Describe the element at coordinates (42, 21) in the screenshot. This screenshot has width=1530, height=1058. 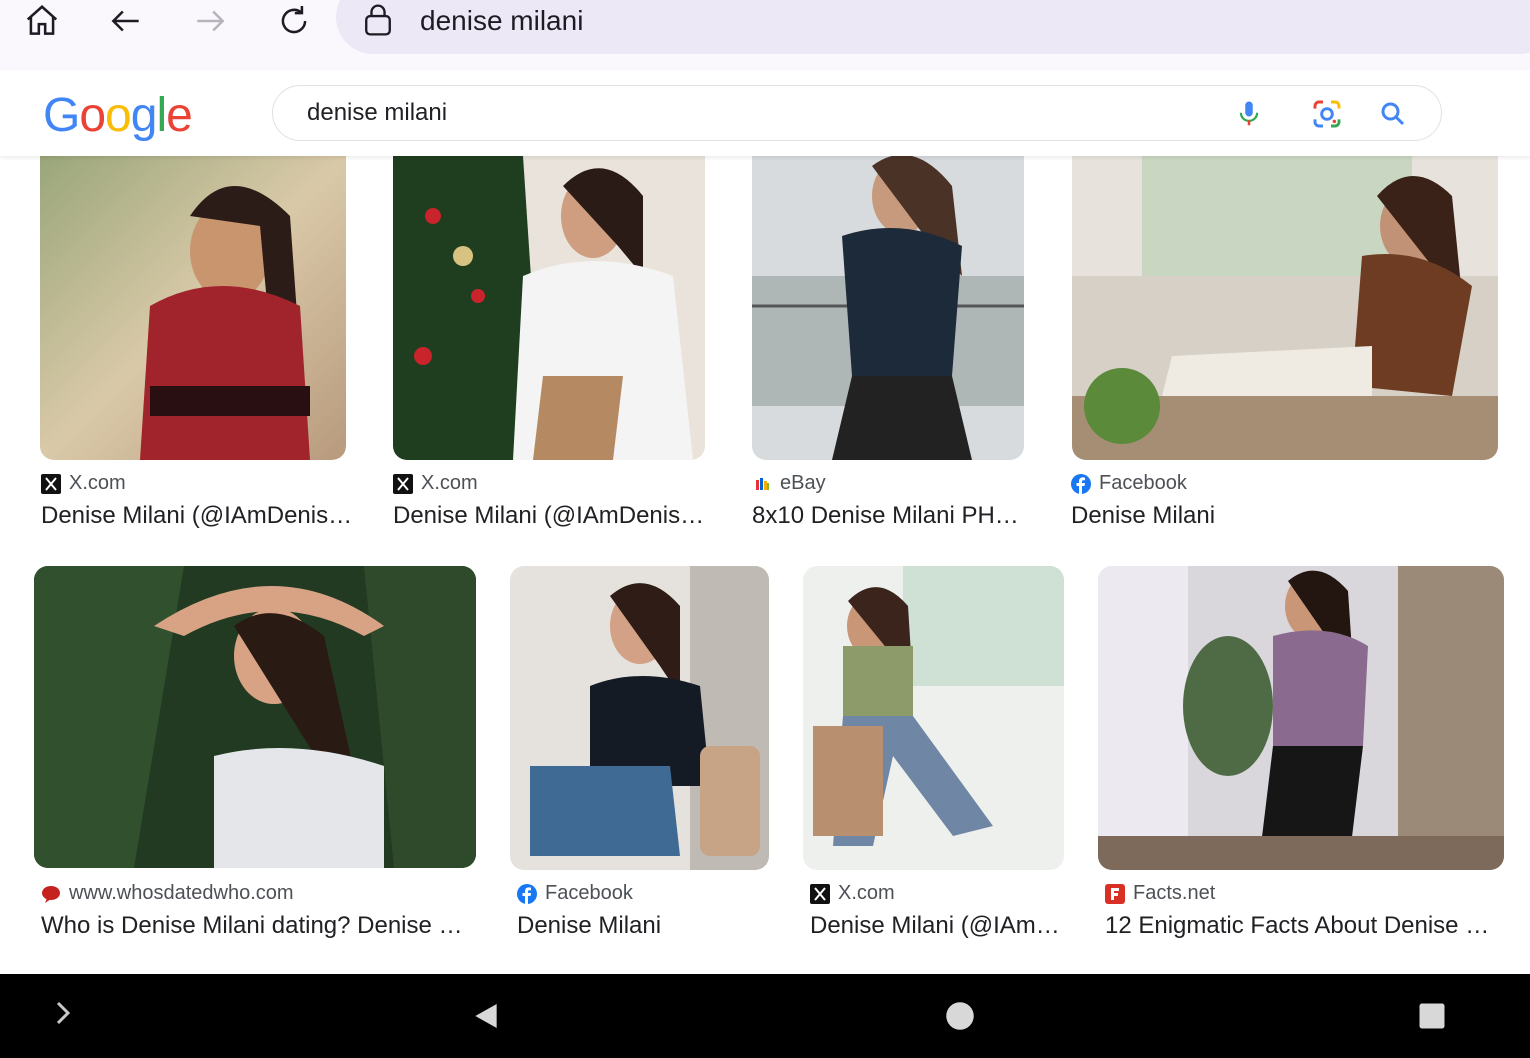
I see `home-icon` at that location.